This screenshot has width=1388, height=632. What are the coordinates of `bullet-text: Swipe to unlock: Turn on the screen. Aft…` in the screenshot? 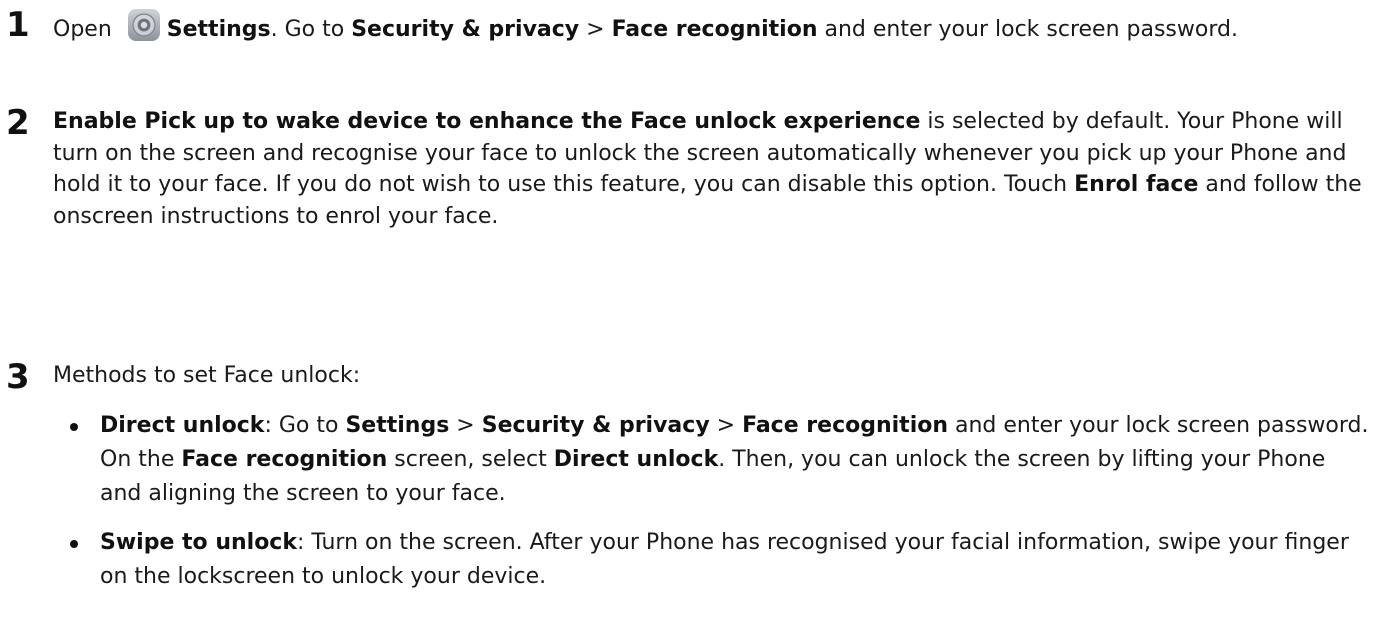 It's located at (735, 560).